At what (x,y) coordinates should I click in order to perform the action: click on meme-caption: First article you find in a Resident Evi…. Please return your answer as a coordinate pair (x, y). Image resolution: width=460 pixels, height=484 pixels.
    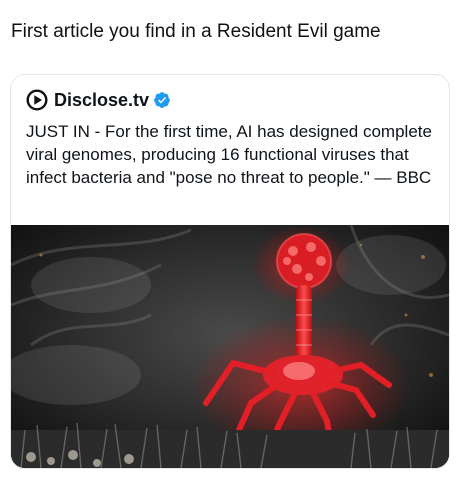
    Looking at the image, I should click on (196, 31).